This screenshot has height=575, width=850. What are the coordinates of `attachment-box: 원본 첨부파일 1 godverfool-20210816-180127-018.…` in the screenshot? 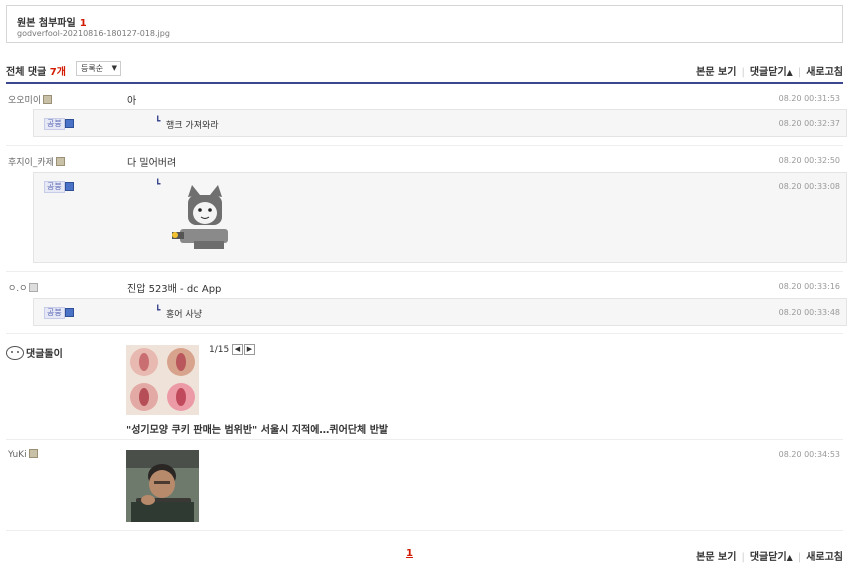 It's located at (424, 24).